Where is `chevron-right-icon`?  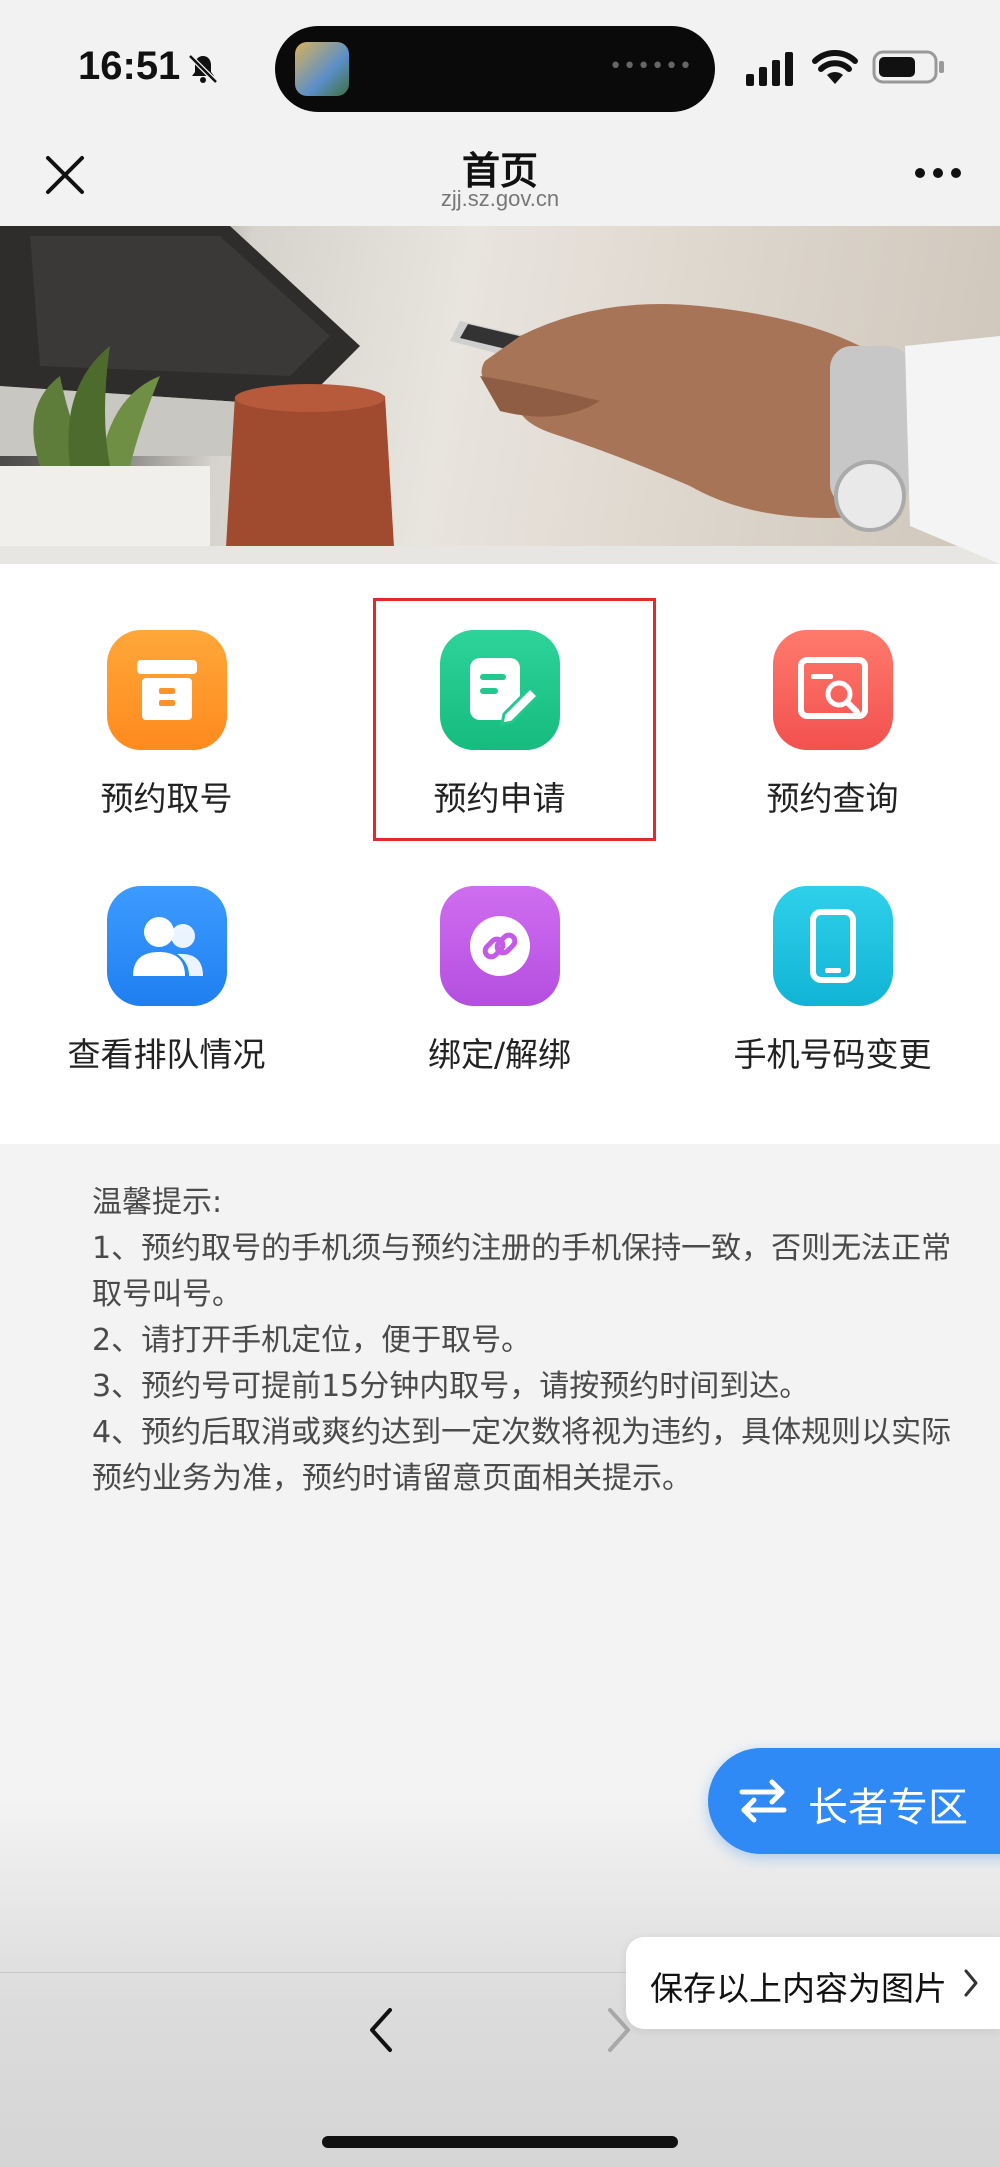 chevron-right-icon is located at coordinates (971, 1983).